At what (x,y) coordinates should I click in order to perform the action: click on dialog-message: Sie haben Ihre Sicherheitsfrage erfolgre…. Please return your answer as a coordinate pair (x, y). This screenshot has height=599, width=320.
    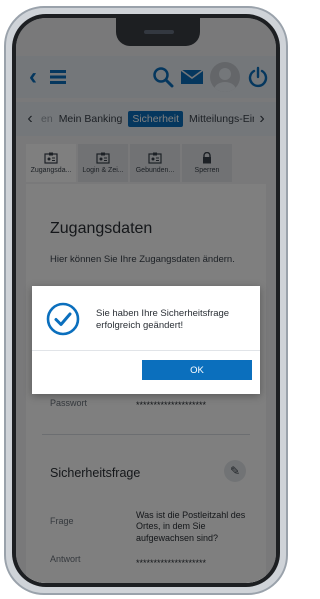
    Looking at the image, I should click on (163, 320).